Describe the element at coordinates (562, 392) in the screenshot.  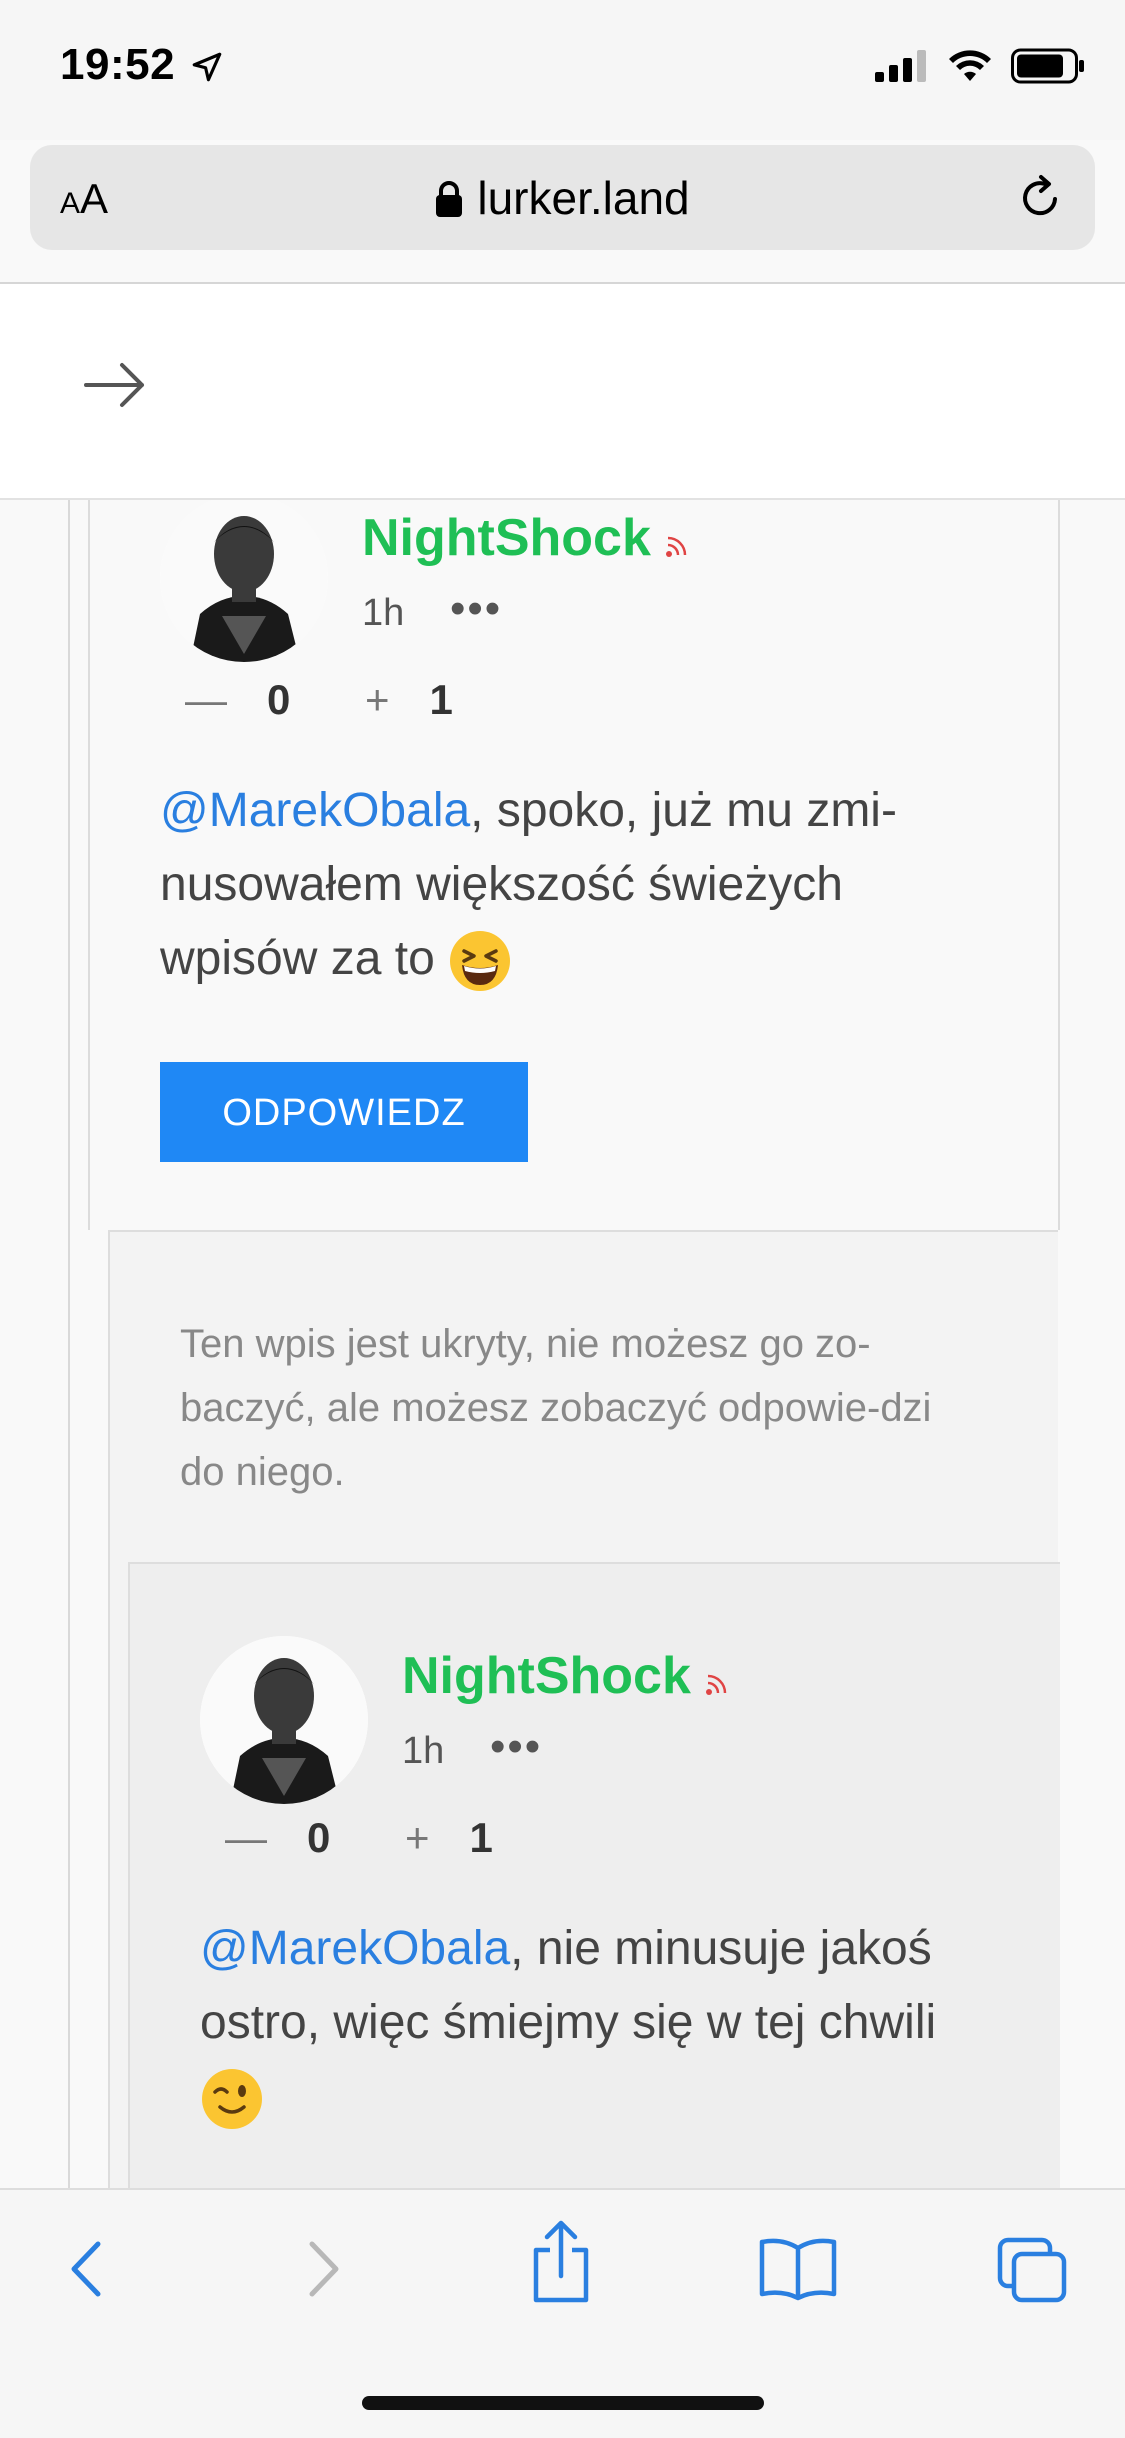
I see `page-nav-bar` at that location.